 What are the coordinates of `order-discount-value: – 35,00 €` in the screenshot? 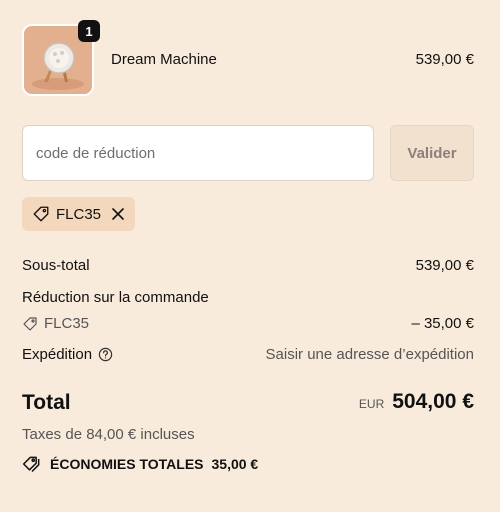 It's located at (442, 323).